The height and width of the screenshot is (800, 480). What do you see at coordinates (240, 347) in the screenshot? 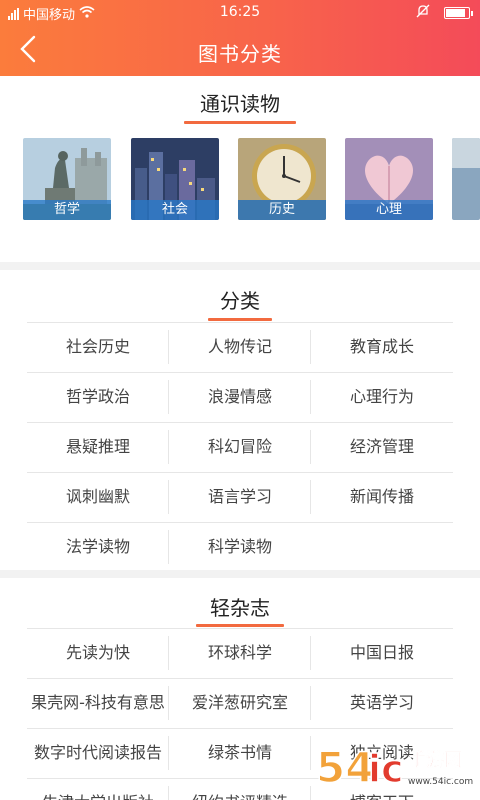
I see `category-item: 人物传记` at bounding box center [240, 347].